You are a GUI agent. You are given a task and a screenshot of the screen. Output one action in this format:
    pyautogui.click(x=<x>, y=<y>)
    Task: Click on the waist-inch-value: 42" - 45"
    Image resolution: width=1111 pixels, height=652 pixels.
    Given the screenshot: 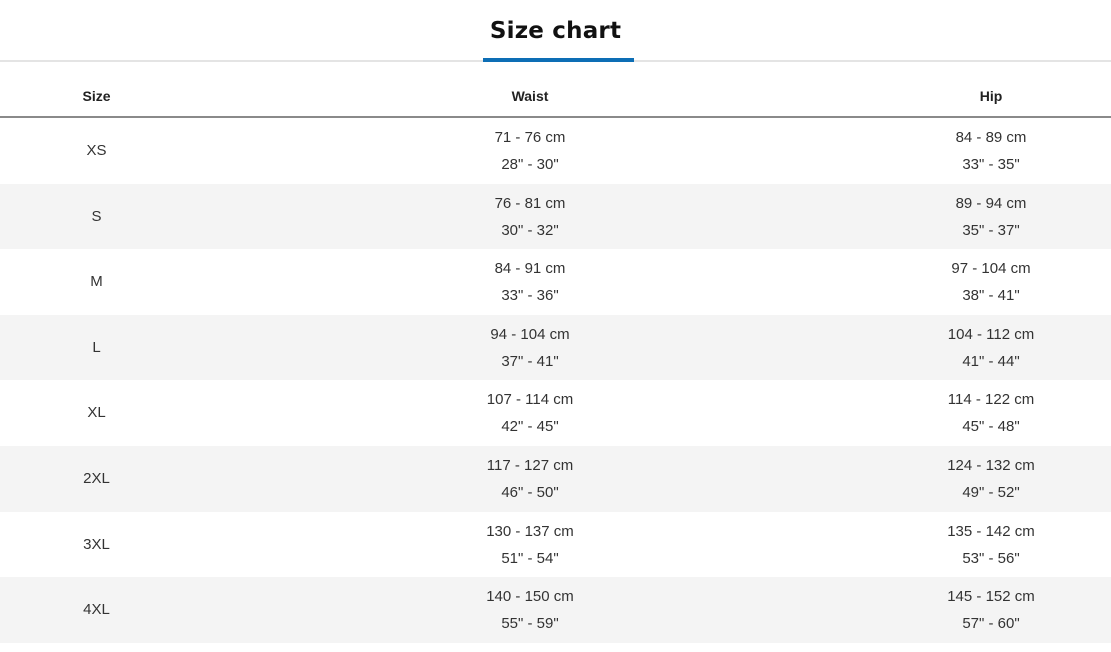 What is the action you would take?
    pyautogui.click(x=530, y=427)
    